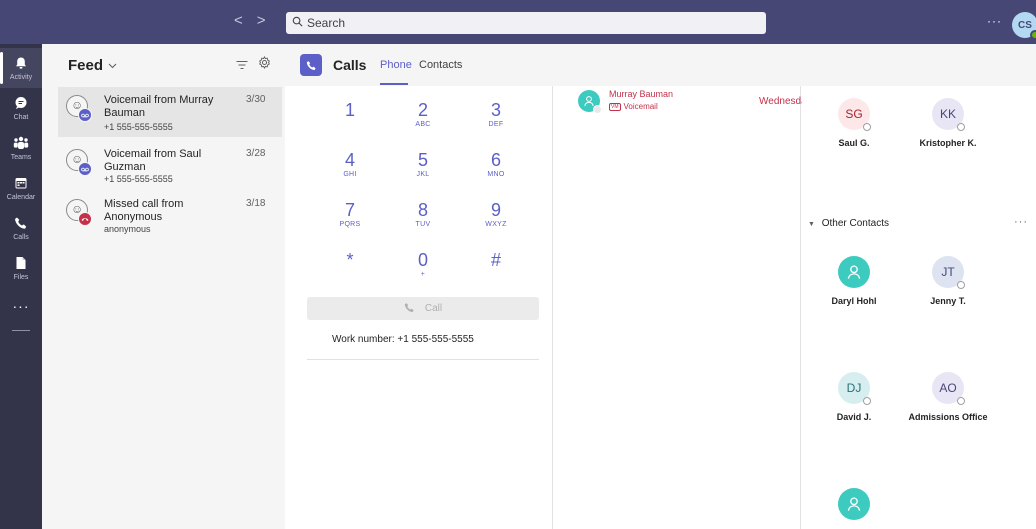 The image size is (1036, 529). What do you see at coordinates (153, 160) in the screenshot?
I see `feed-item-title: Voicemail from Saul Guzman` at bounding box center [153, 160].